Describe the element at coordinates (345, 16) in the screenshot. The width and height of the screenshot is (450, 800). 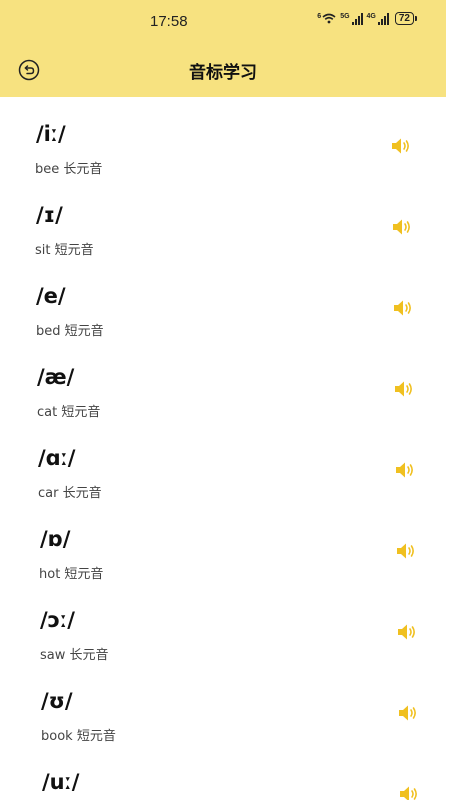
I see `sim1-label: 5G` at that location.